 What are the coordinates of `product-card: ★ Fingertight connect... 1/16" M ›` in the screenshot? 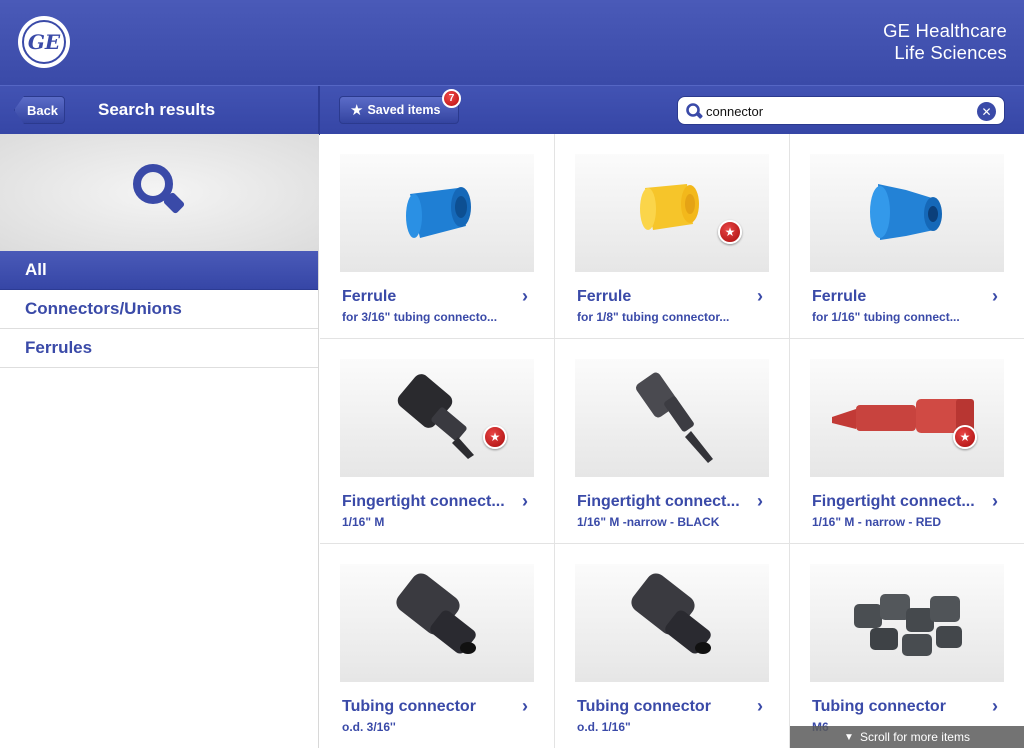 It's located at (437, 441).